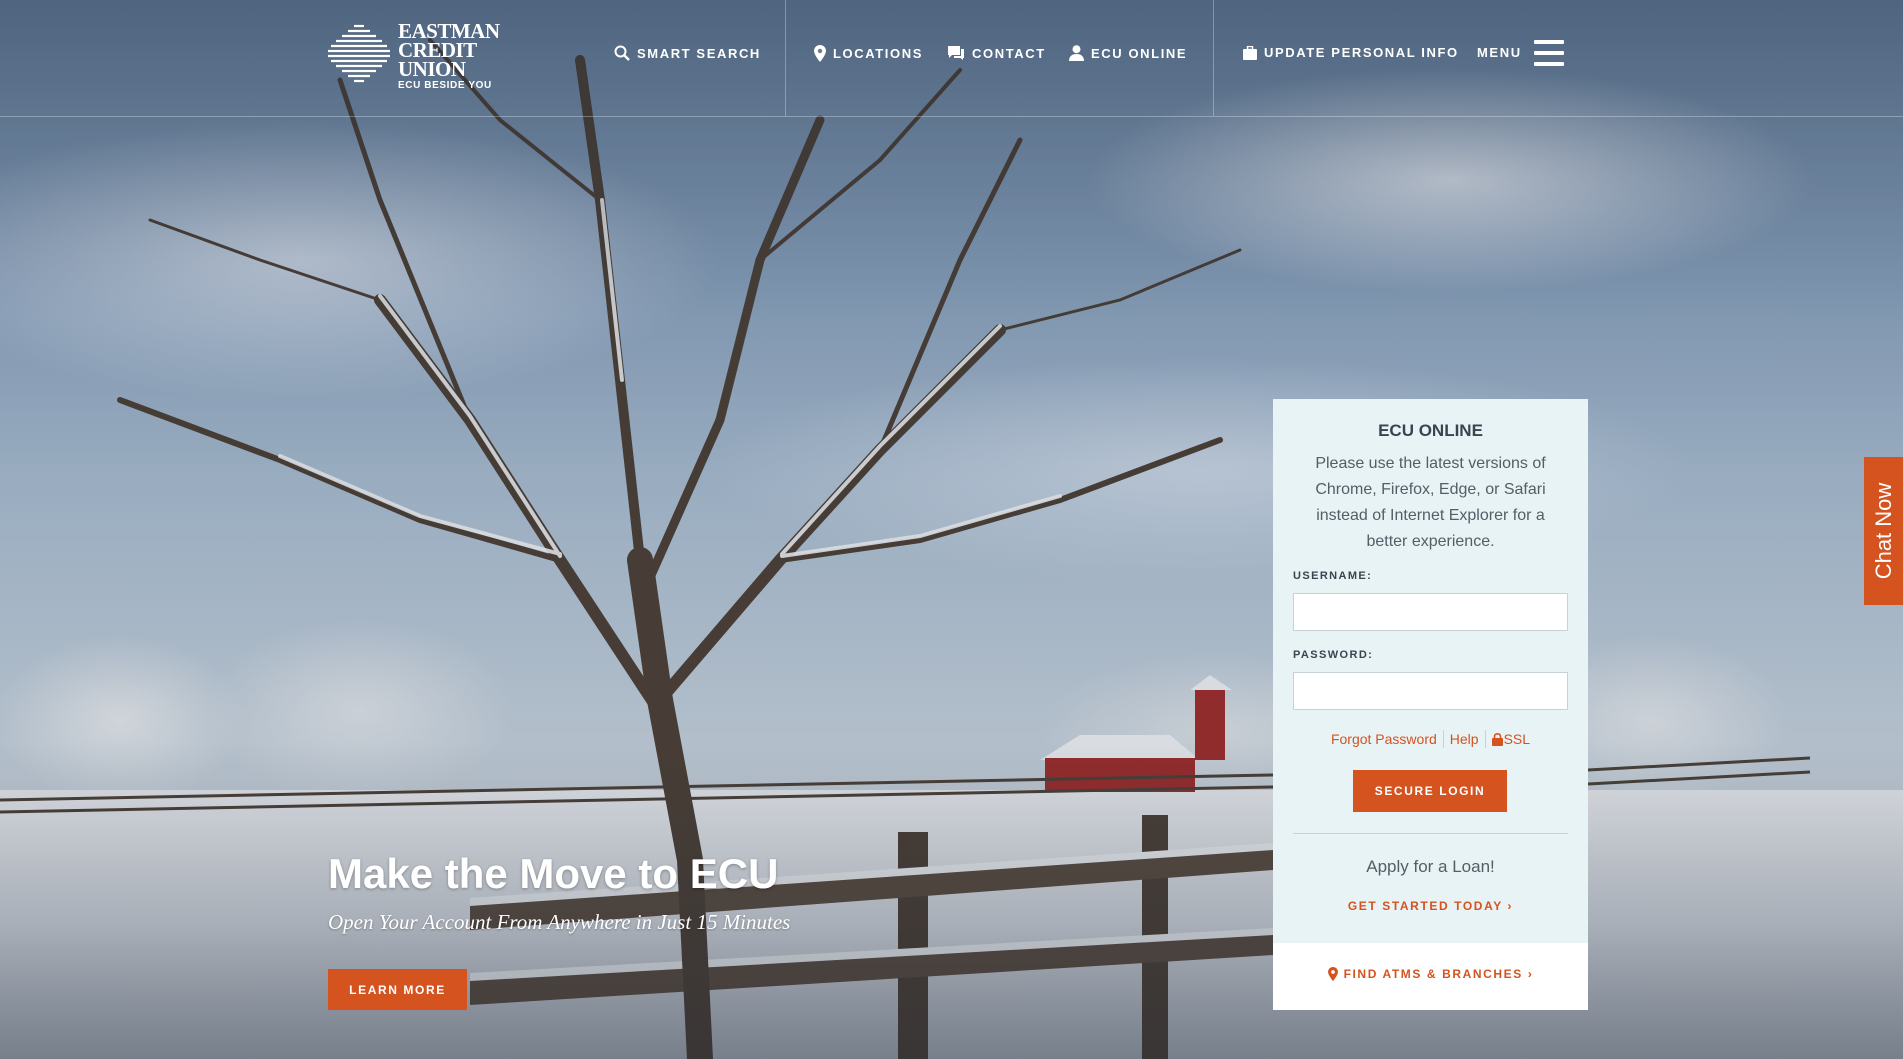  I want to click on username-input, so click(1430, 612).